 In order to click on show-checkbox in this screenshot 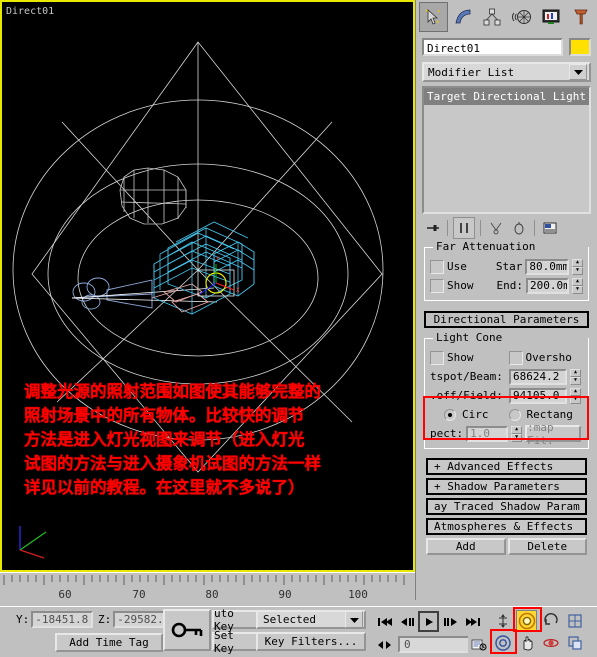, I will do `click(437, 285)`.